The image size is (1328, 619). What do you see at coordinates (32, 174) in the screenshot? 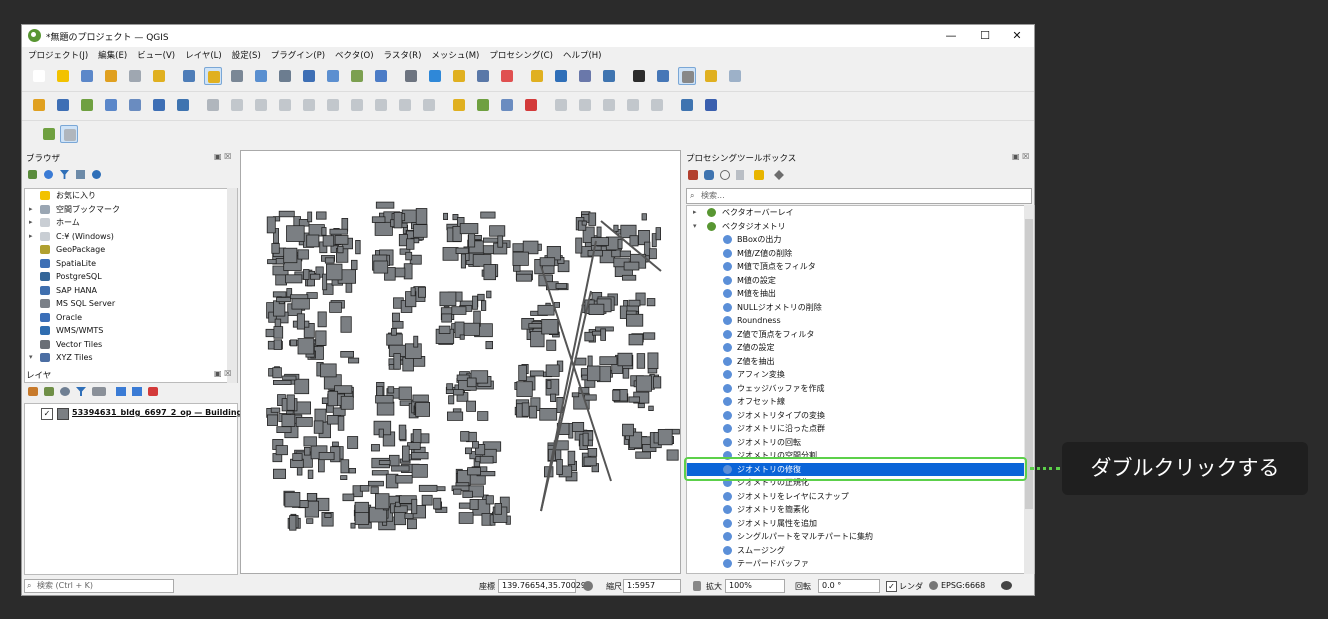
I see `add-selected-icon` at bounding box center [32, 174].